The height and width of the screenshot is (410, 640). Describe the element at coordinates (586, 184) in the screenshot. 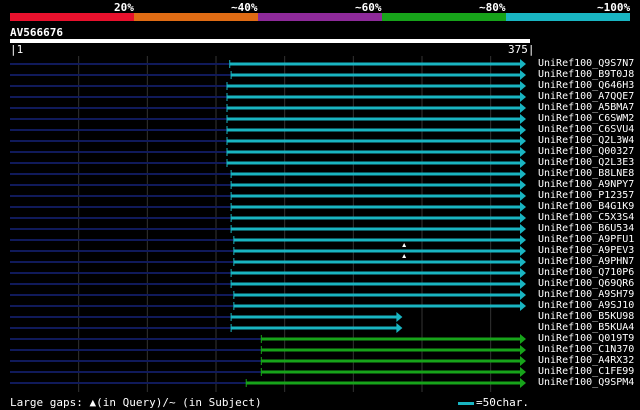

I see `hit-label: UniRef100_A9NPY7` at that location.